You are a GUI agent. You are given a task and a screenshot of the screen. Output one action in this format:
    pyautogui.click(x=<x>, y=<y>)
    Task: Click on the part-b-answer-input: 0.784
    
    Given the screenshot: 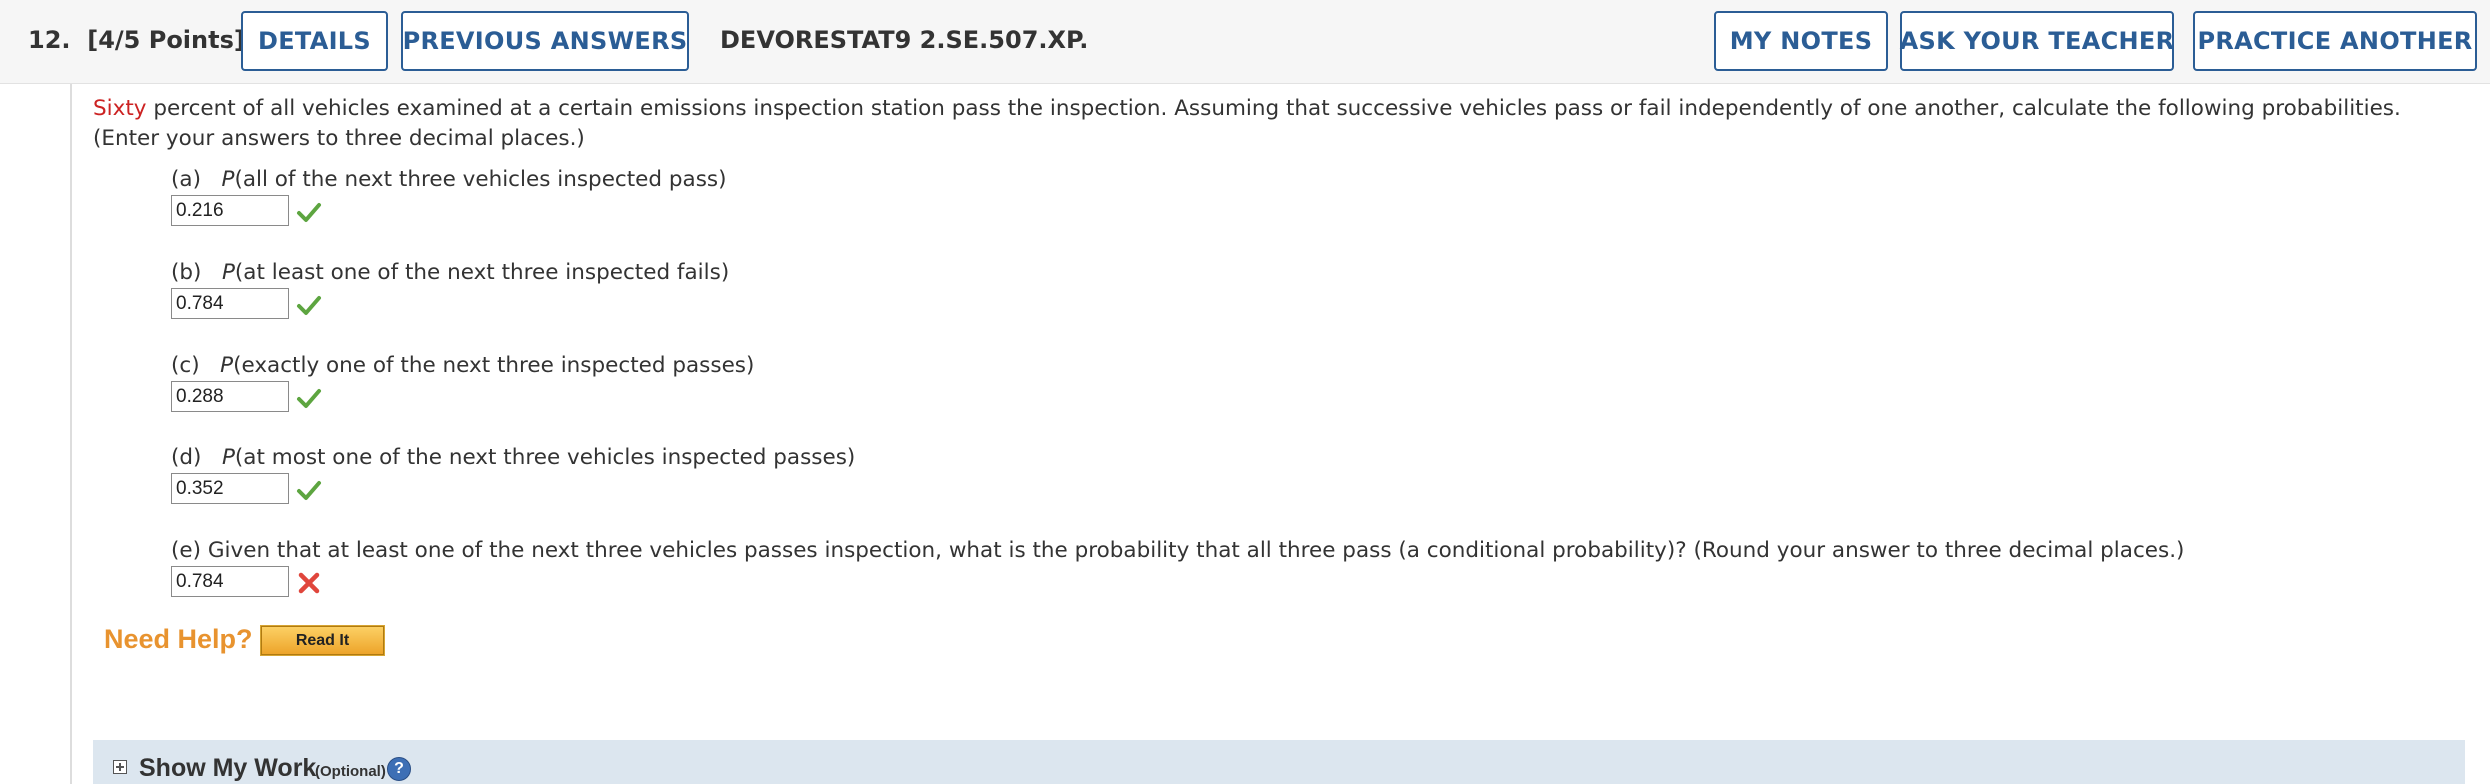 What is the action you would take?
    pyautogui.click(x=230, y=303)
    